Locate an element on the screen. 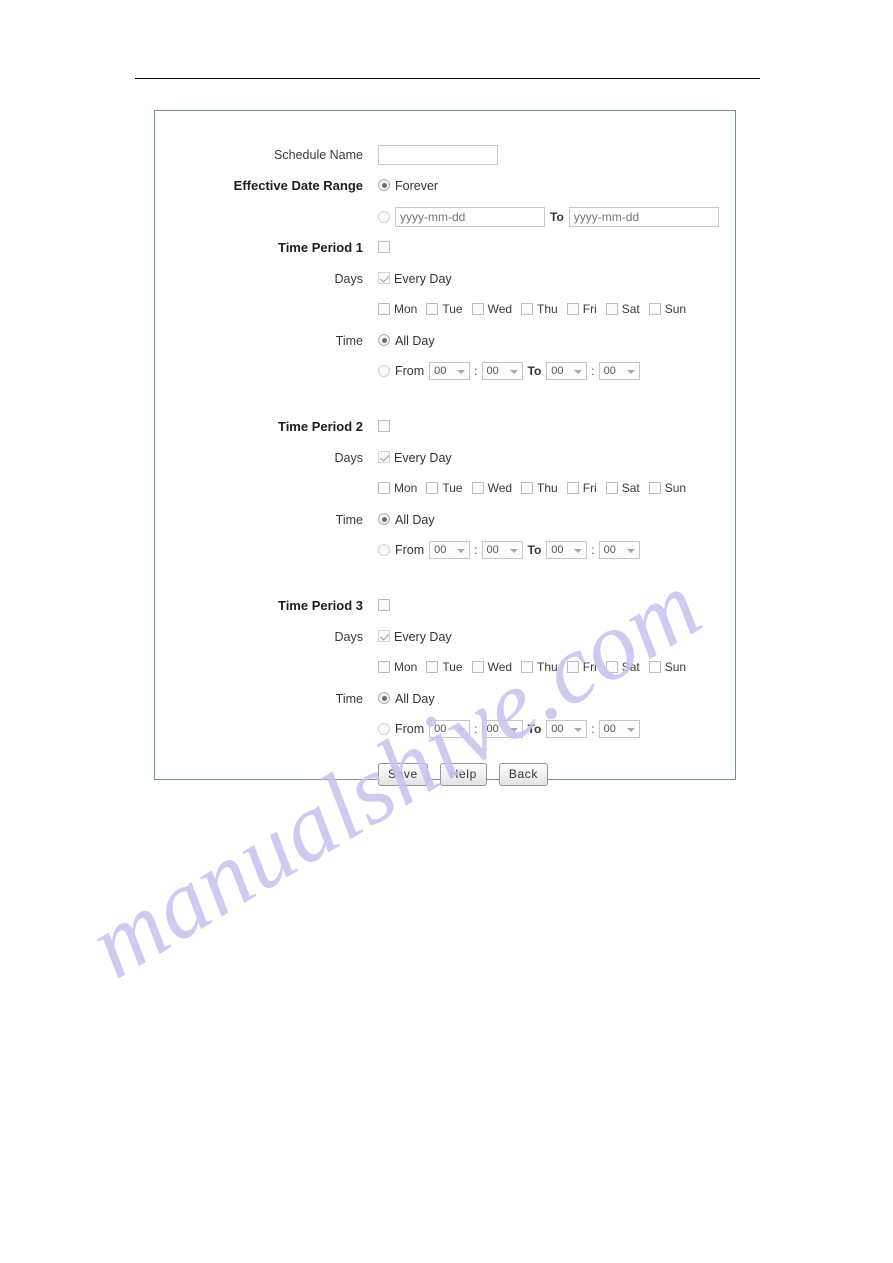  period-1-day-fri: Fri is located at coordinates (581, 310).